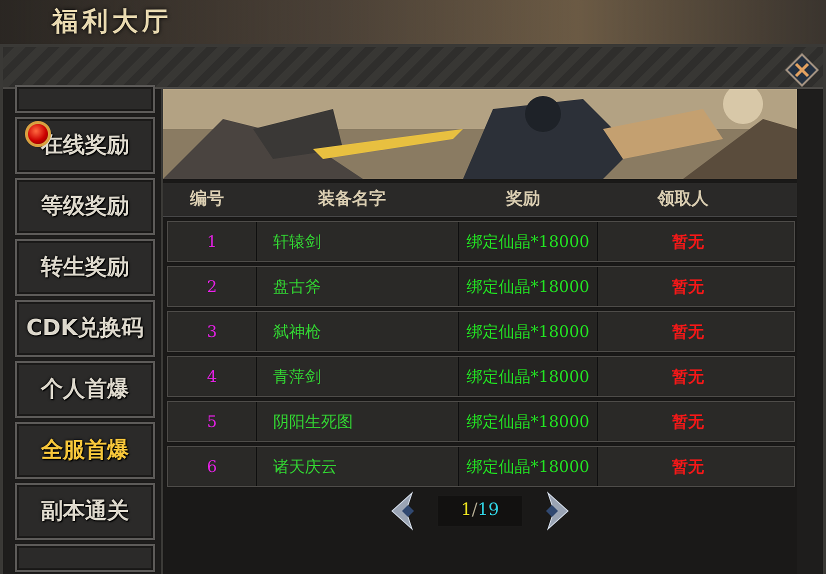 This screenshot has width=826, height=574. I want to click on window-title: 福利大厅, so click(112, 22).